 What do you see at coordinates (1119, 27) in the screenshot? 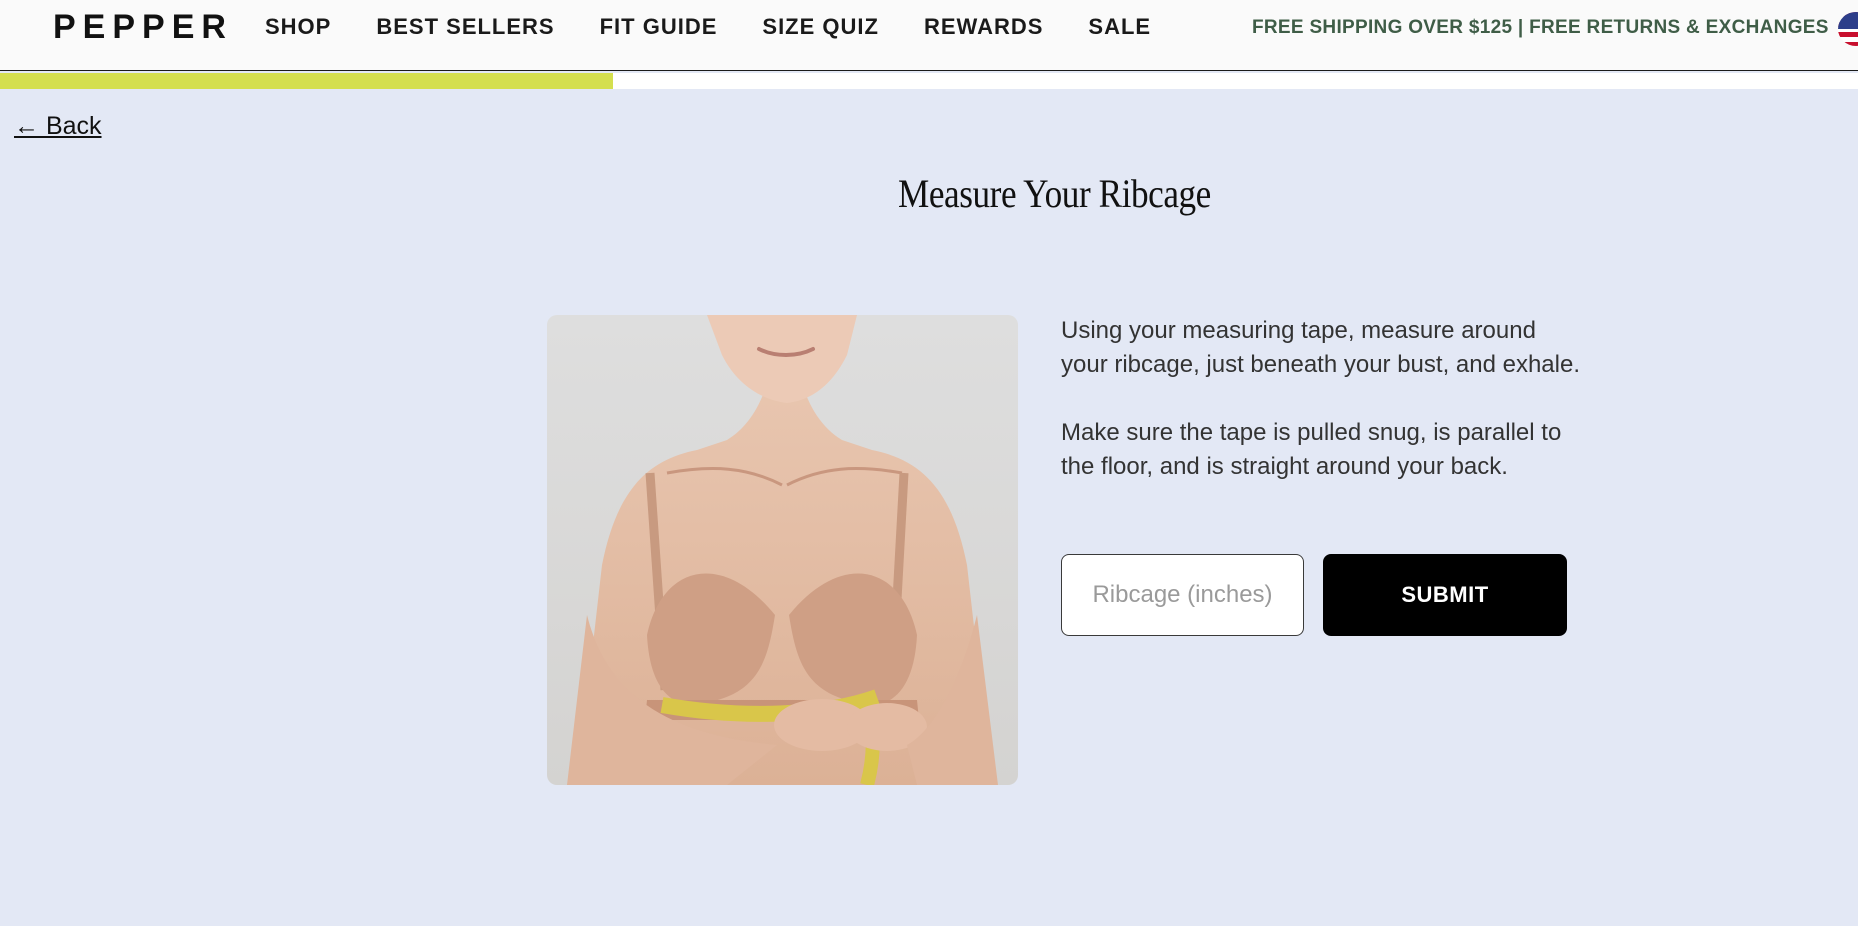
I see `nav-item-sale: SALE` at bounding box center [1119, 27].